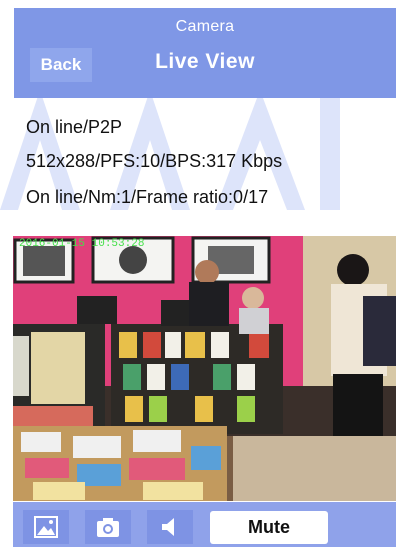 This screenshot has width=396, height=547. I want to click on image-icon, so click(46, 527).